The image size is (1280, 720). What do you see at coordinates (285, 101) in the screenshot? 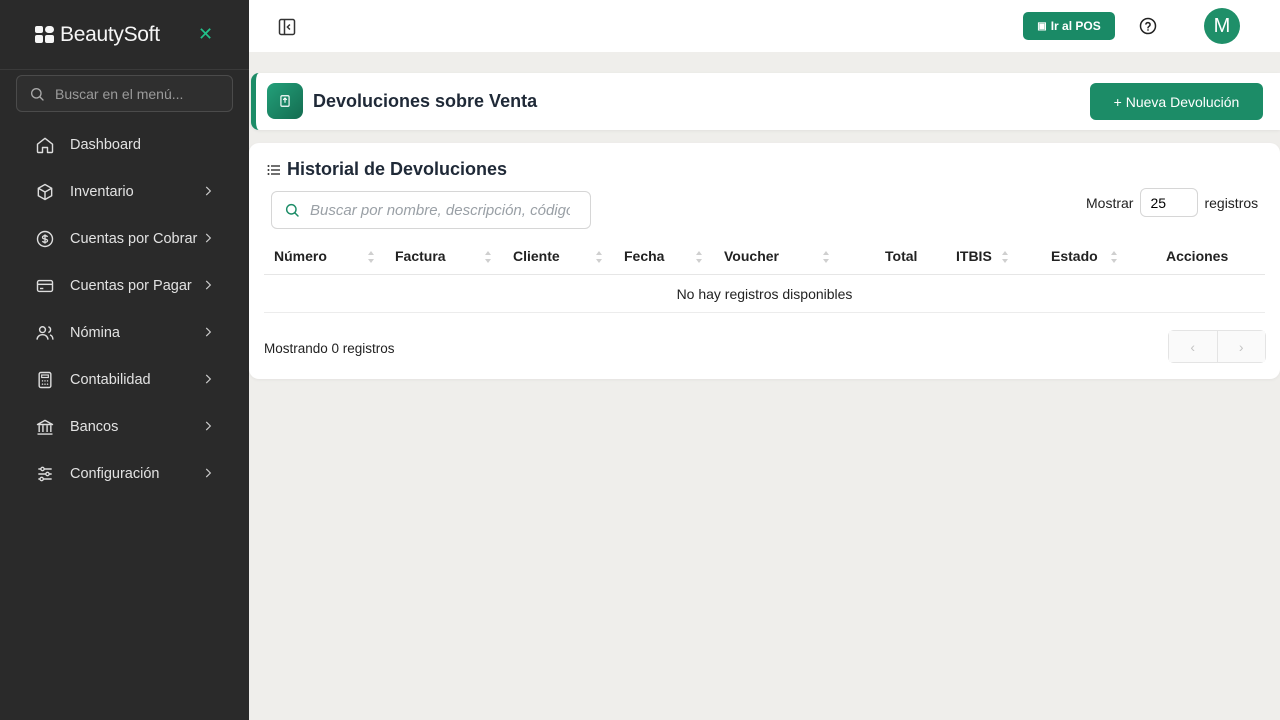
I see `returns-icon` at bounding box center [285, 101].